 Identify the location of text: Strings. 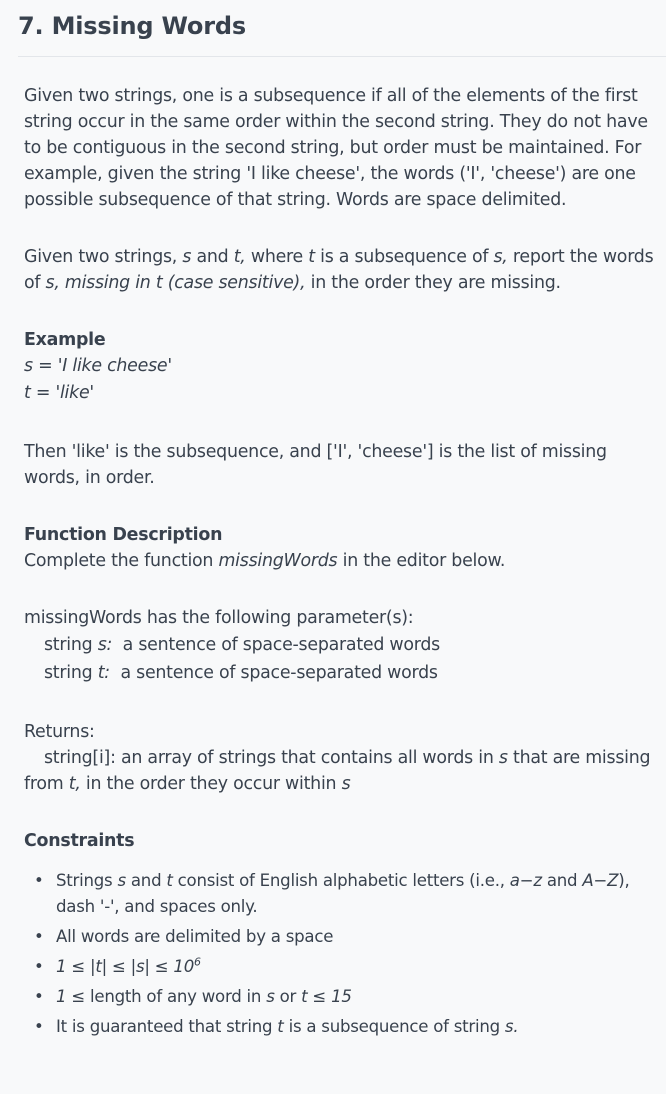
(87, 880).